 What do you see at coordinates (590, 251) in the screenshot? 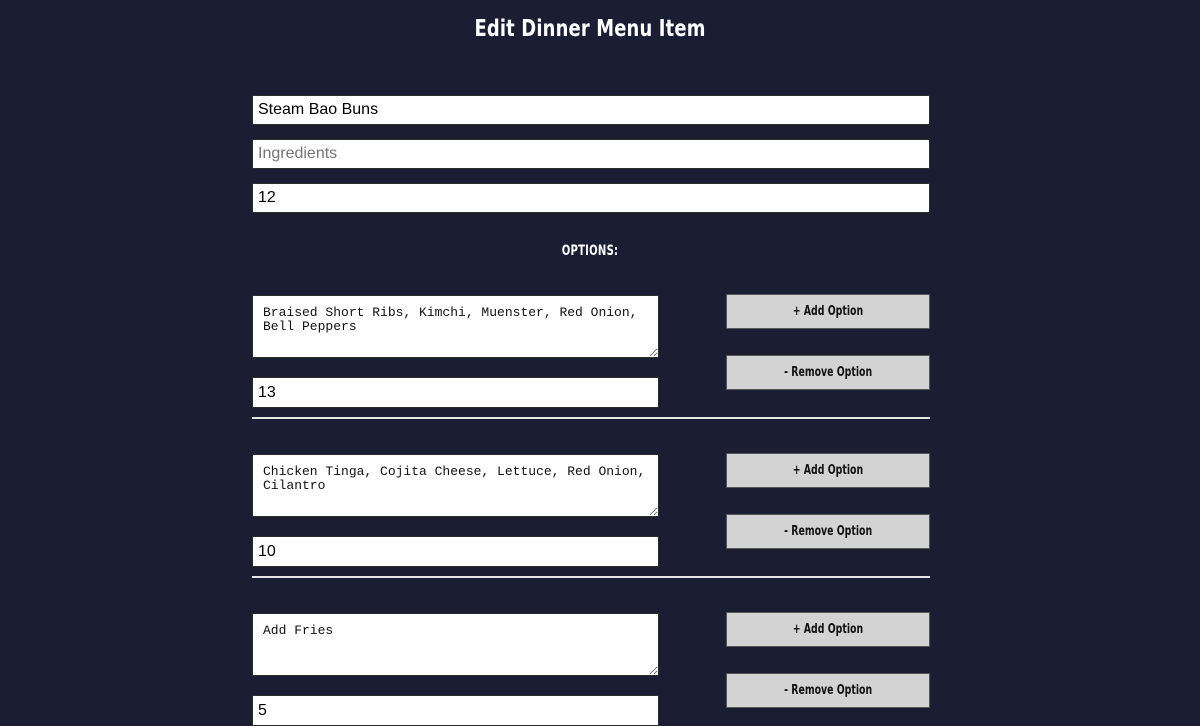
I see `options-heading: OPTIONS:` at bounding box center [590, 251].